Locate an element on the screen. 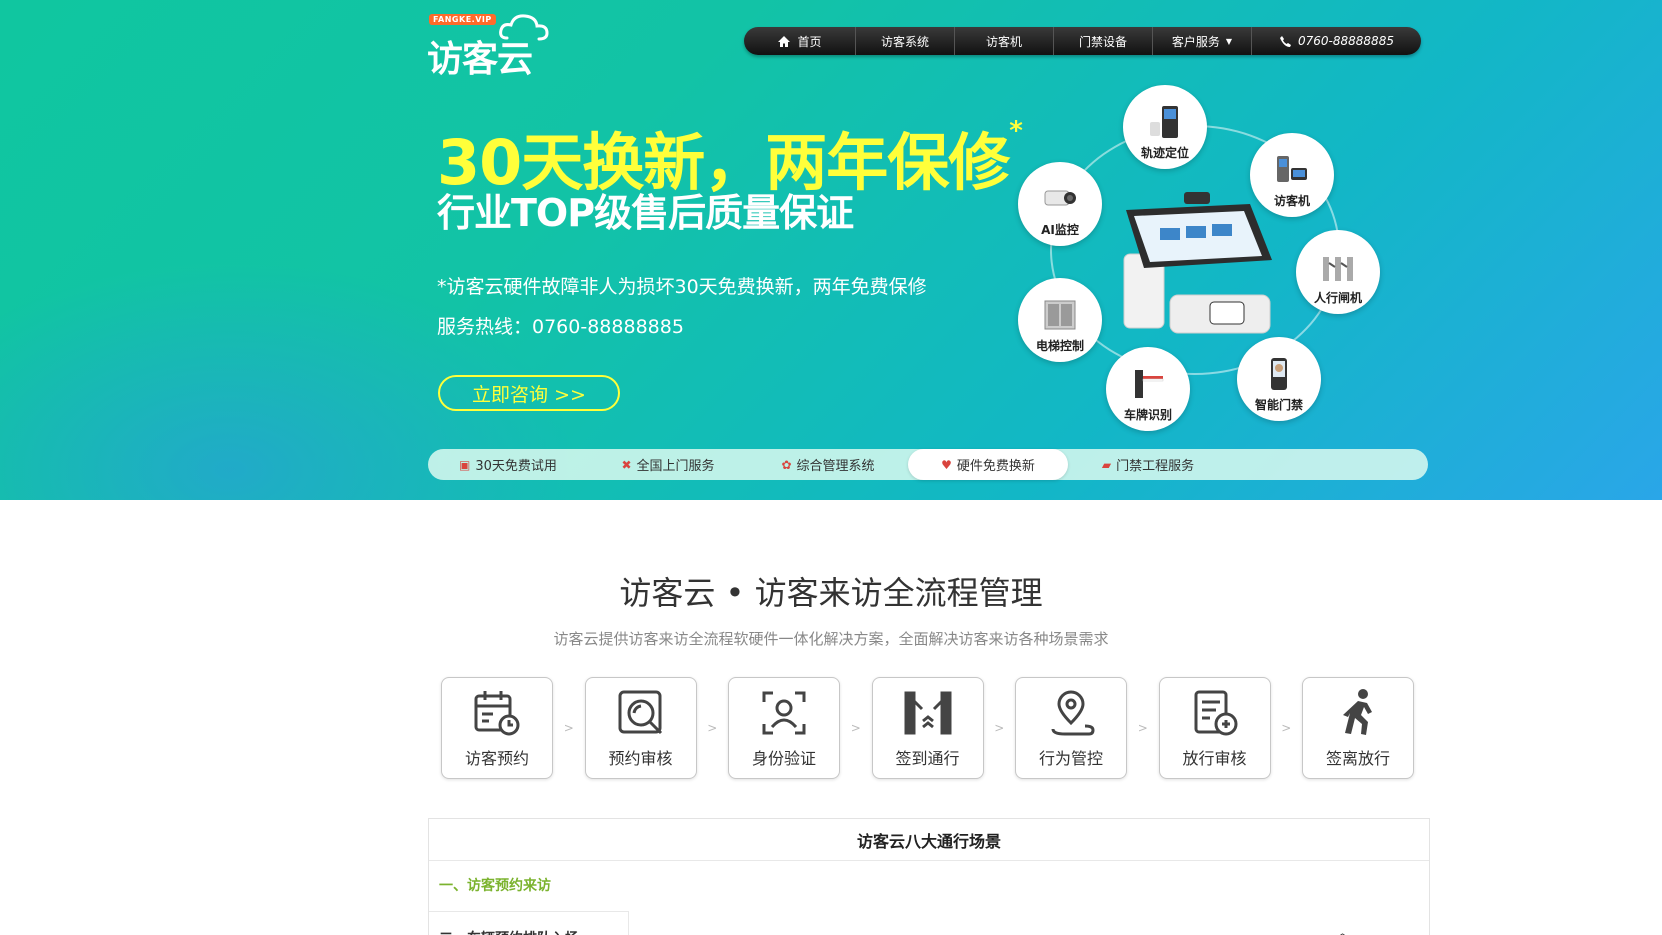  camera-icon is located at coordinates (1060, 198).